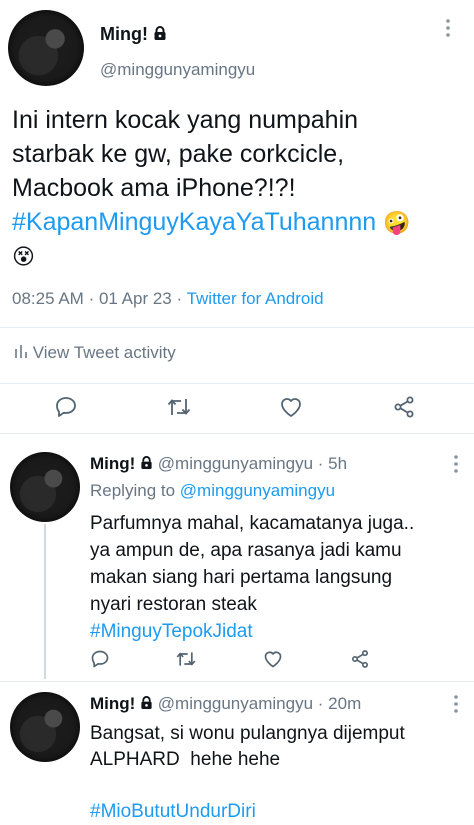 The height and width of the screenshot is (825, 474). I want to click on hashtag-link: #KapanMinguyKayaYaTuhannnn, so click(194, 222).